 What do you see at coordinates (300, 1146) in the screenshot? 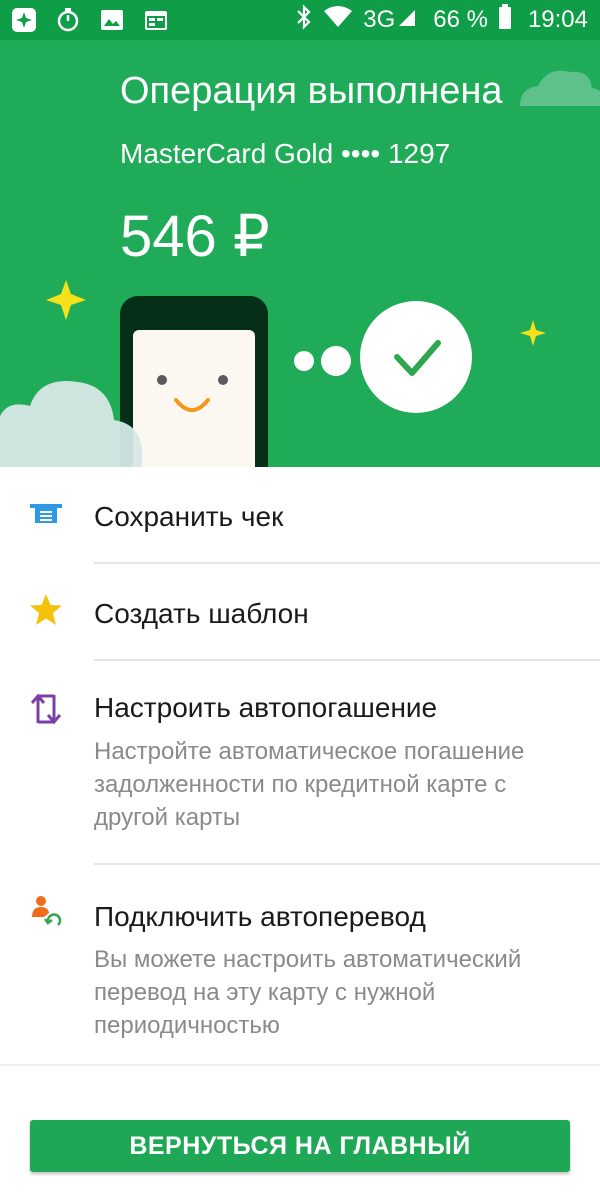
I see `return-home-button: ВЕРНУТЬСЯ НА ГЛАВНЫЙ` at bounding box center [300, 1146].